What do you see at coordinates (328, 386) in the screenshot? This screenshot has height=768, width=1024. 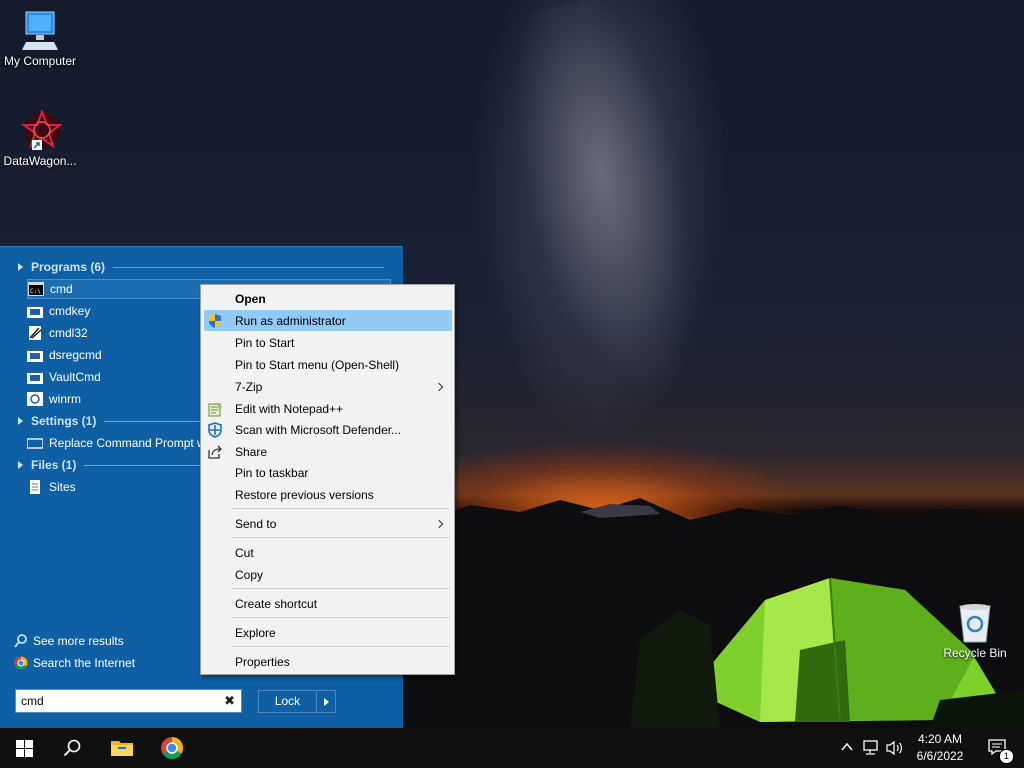 I see `menu-item-7zip: 7-Zip` at bounding box center [328, 386].